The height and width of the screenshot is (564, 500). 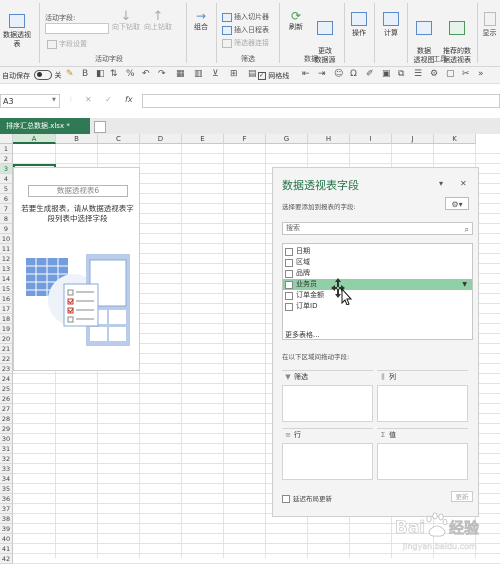 What do you see at coordinates (6, 529) in the screenshot?
I see `row-header-39: 39` at bounding box center [6, 529].